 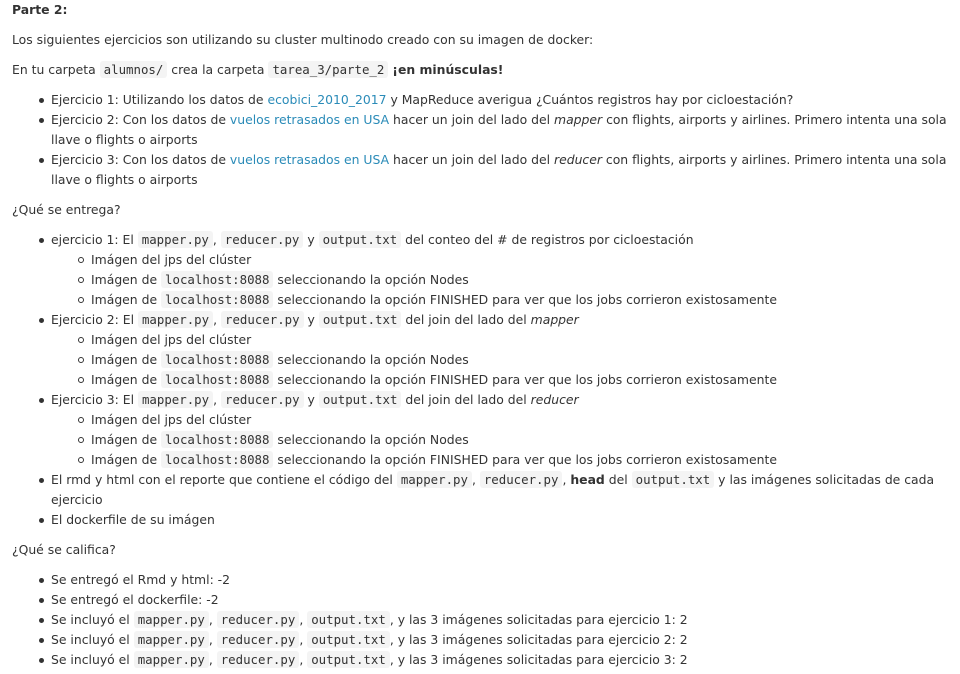 What do you see at coordinates (587, 479) in the screenshot?
I see `bold-text: head` at bounding box center [587, 479].